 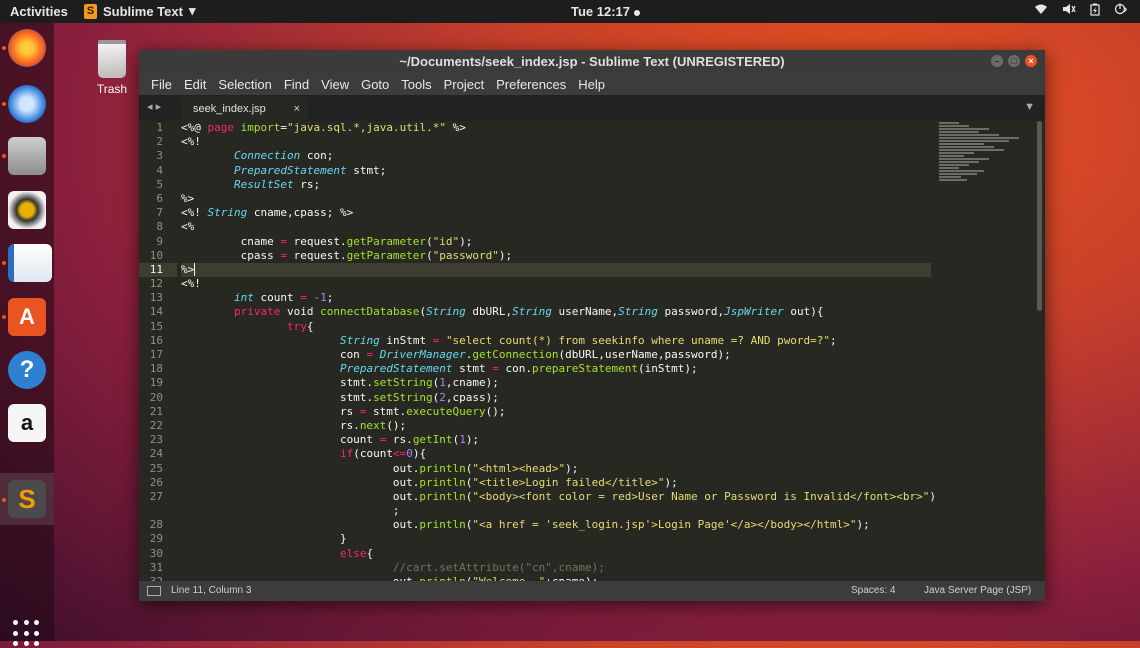 I want to click on code-line: if(count<=0){, so click(x=556, y=454).